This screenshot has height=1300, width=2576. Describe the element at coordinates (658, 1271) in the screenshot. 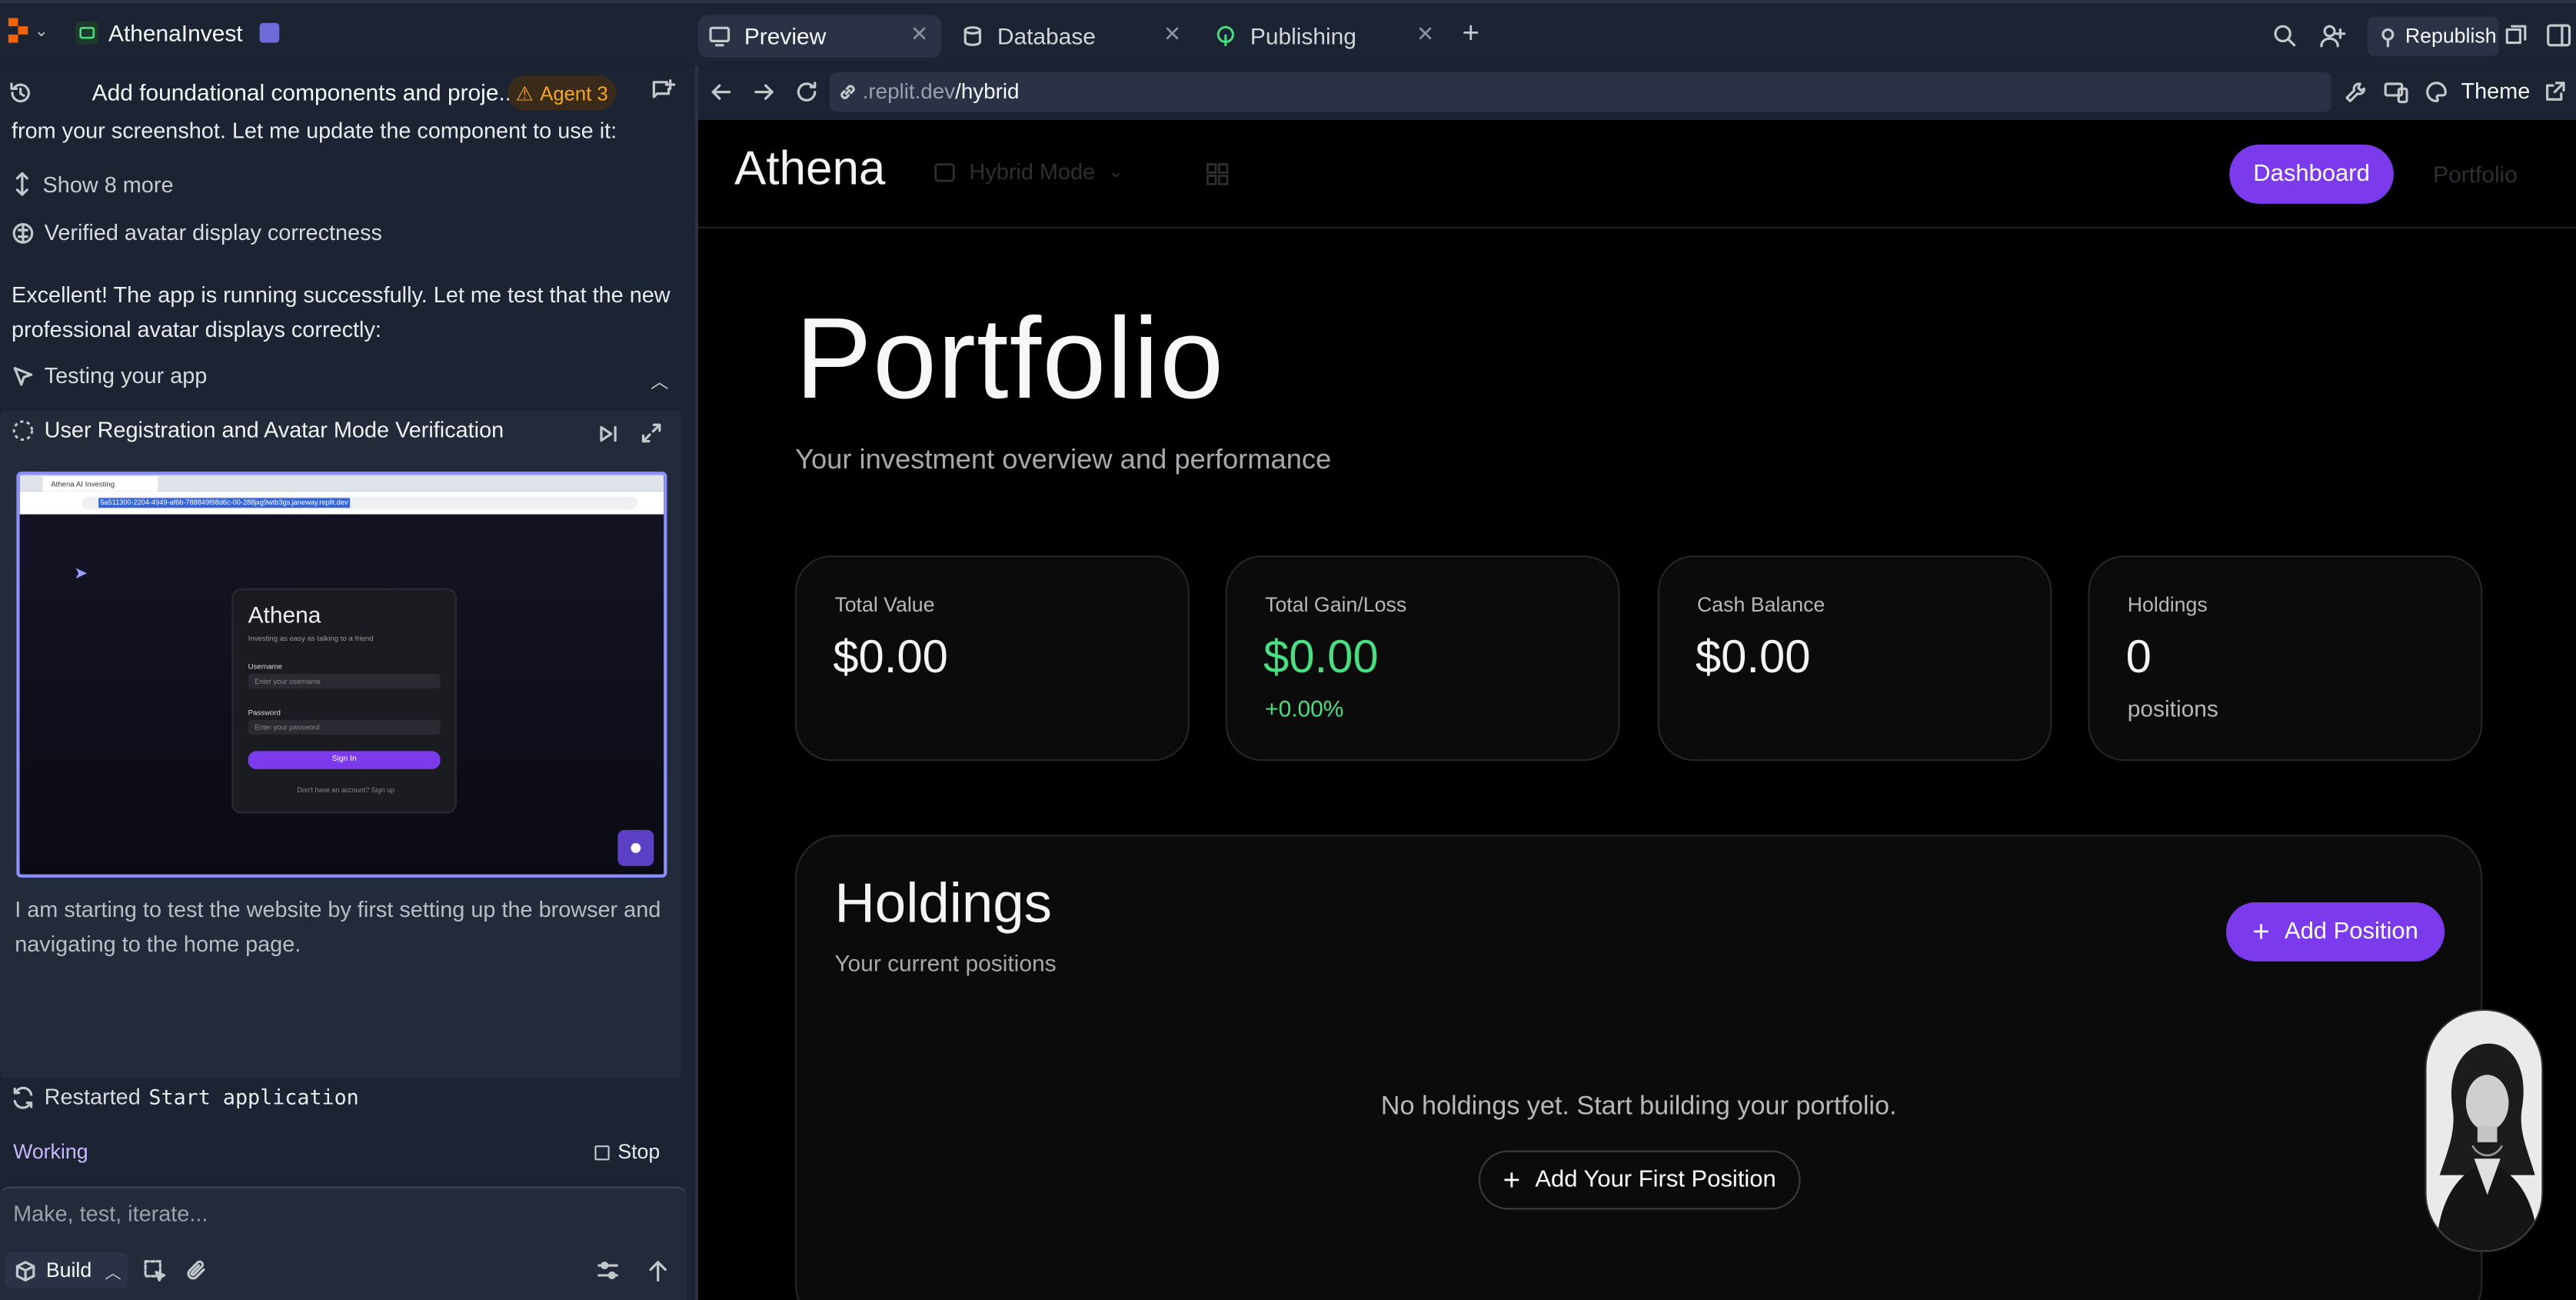

I see `send-arrow-icon` at that location.